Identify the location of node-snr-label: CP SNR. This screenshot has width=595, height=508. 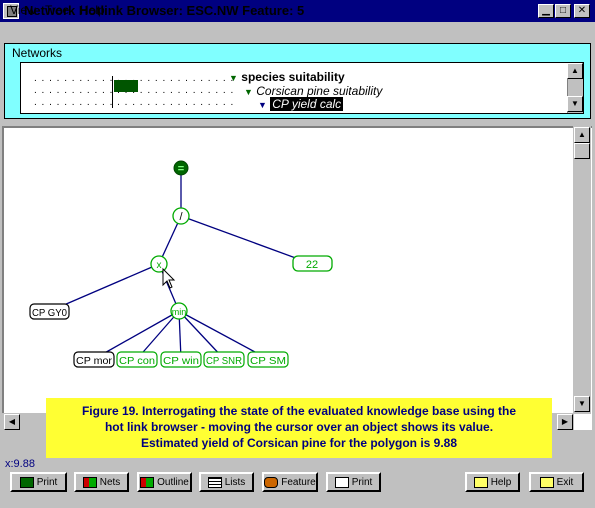
(224, 361).